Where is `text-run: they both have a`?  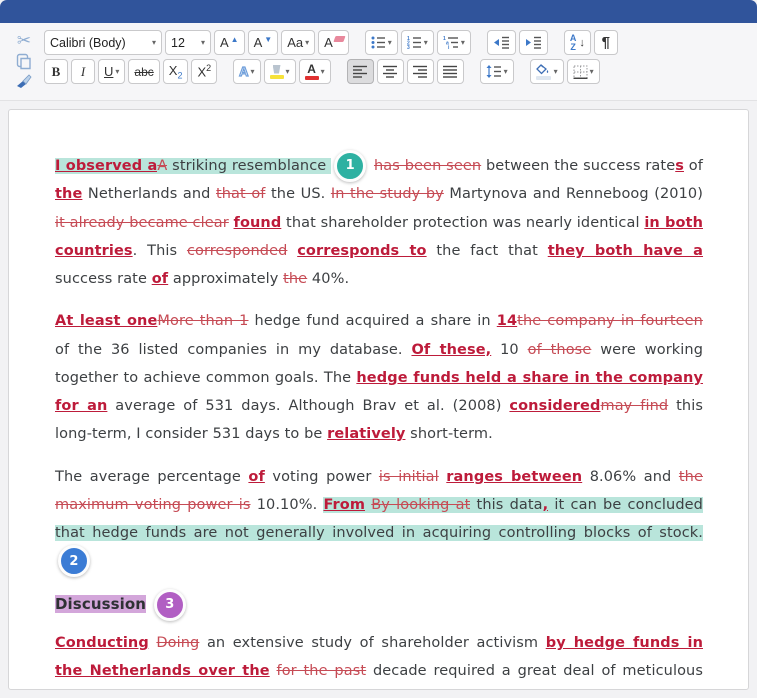 text-run: they both have a is located at coordinates (625, 250).